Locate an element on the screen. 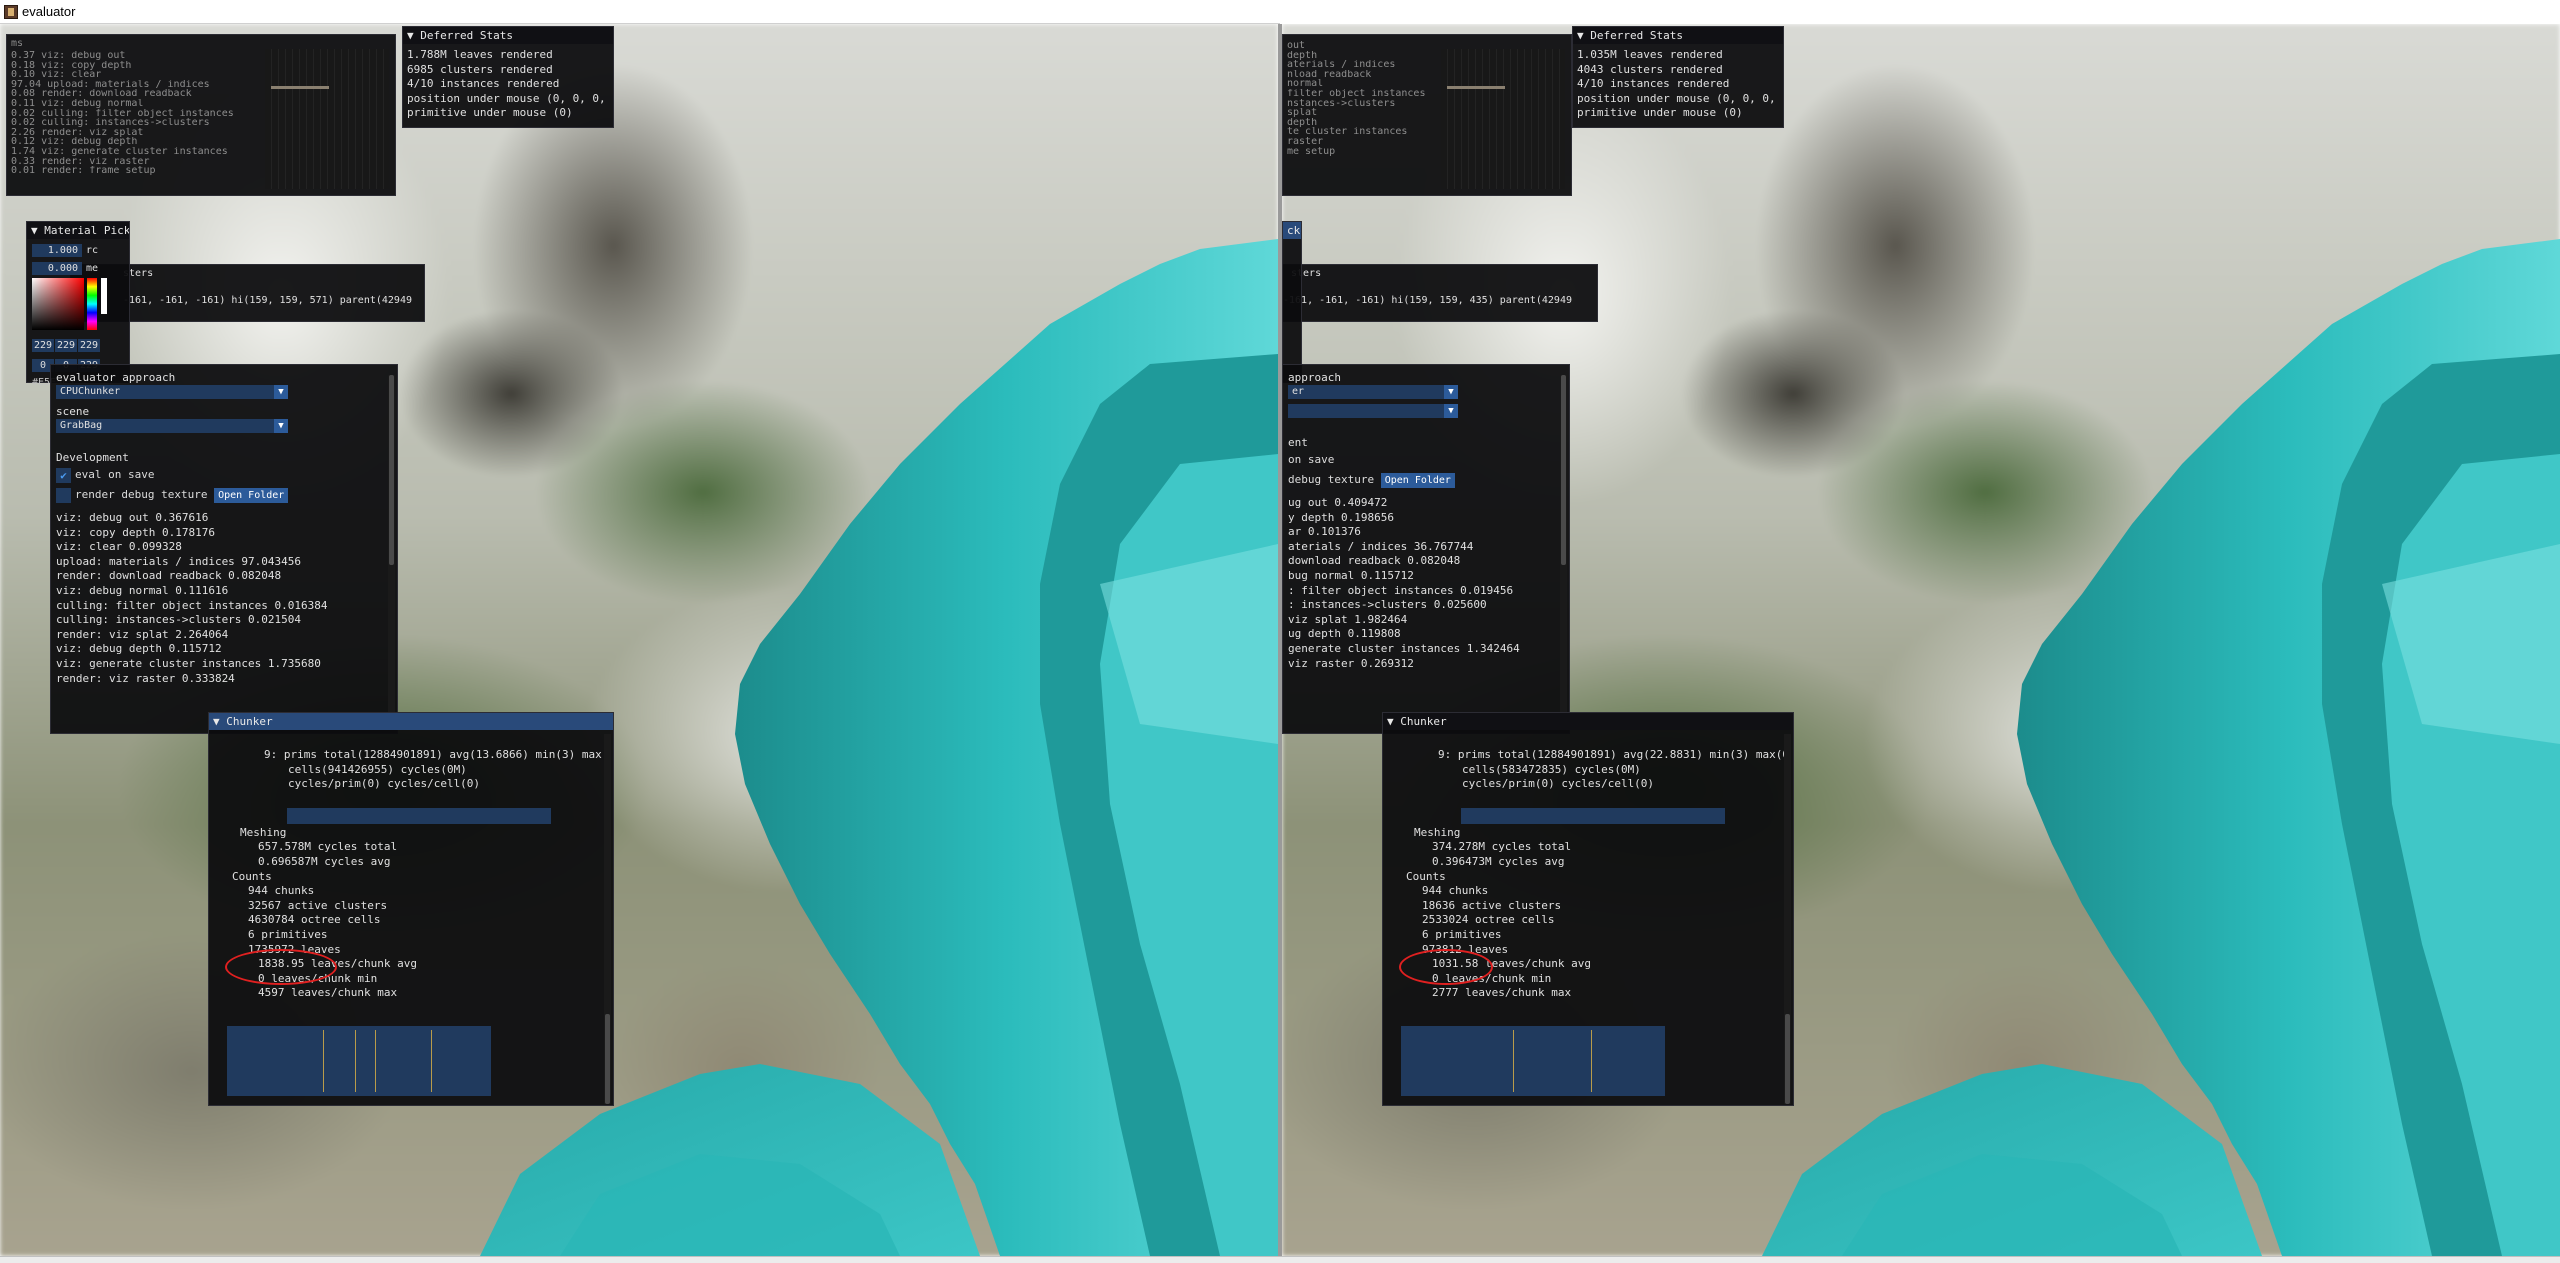  chunker-title: Chunker is located at coordinates (1423, 721).